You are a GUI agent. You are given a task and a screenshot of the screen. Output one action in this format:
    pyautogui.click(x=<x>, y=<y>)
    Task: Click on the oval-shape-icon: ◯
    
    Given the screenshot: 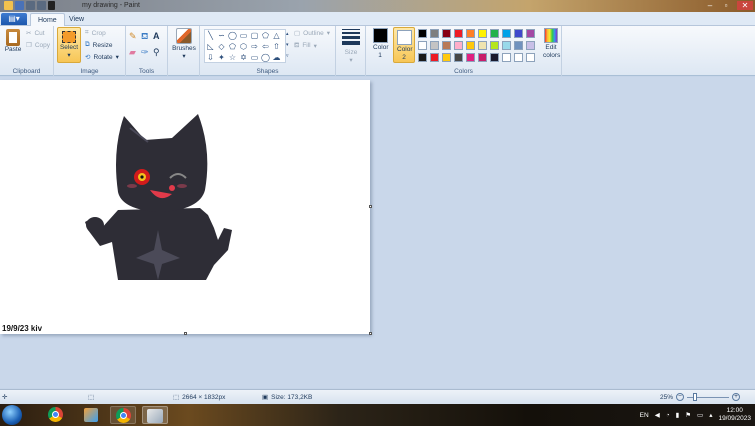 What is the action you would take?
    pyautogui.click(x=232, y=35)
    